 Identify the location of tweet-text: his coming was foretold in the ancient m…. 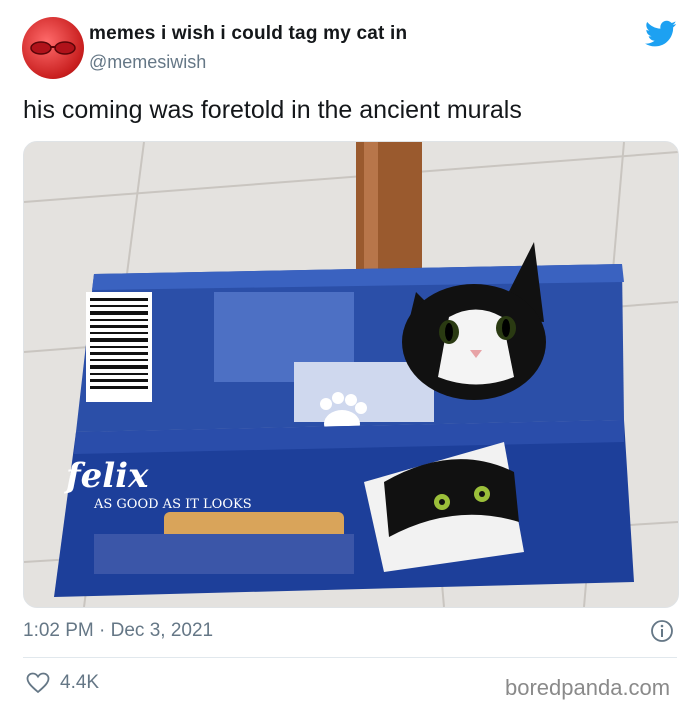
(272, 110).